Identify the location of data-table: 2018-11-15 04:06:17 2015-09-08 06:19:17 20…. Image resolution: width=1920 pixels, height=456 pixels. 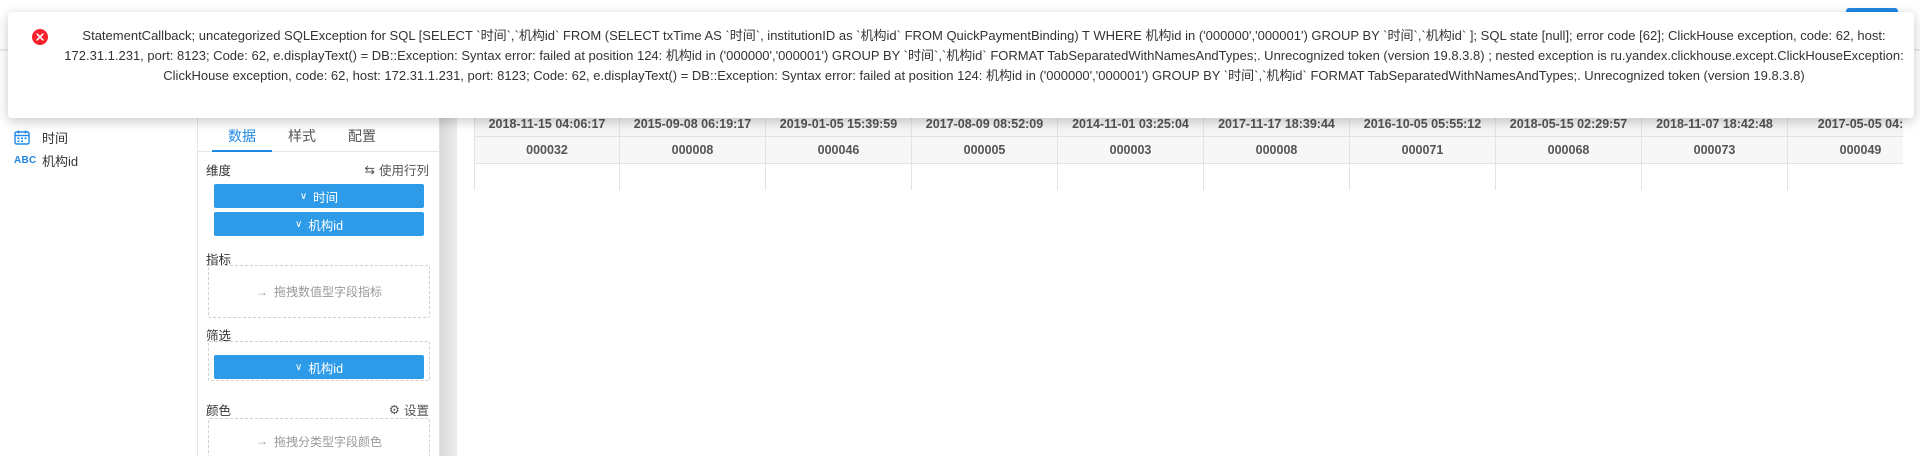
(1188, 150).